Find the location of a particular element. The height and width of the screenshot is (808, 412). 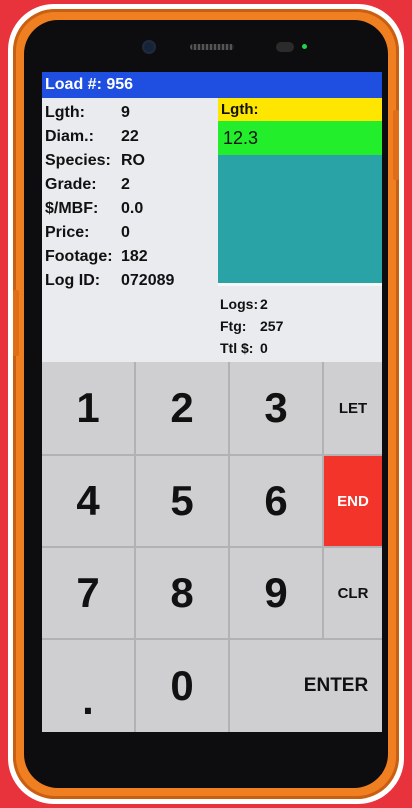

input-label: Lgth: is located at coordinates (300, 109).